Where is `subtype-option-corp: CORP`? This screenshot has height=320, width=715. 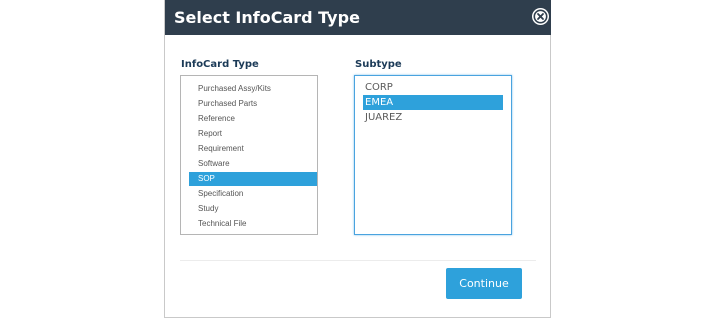
subtype-option-corp: CORP is located at coordinates (433, 87).